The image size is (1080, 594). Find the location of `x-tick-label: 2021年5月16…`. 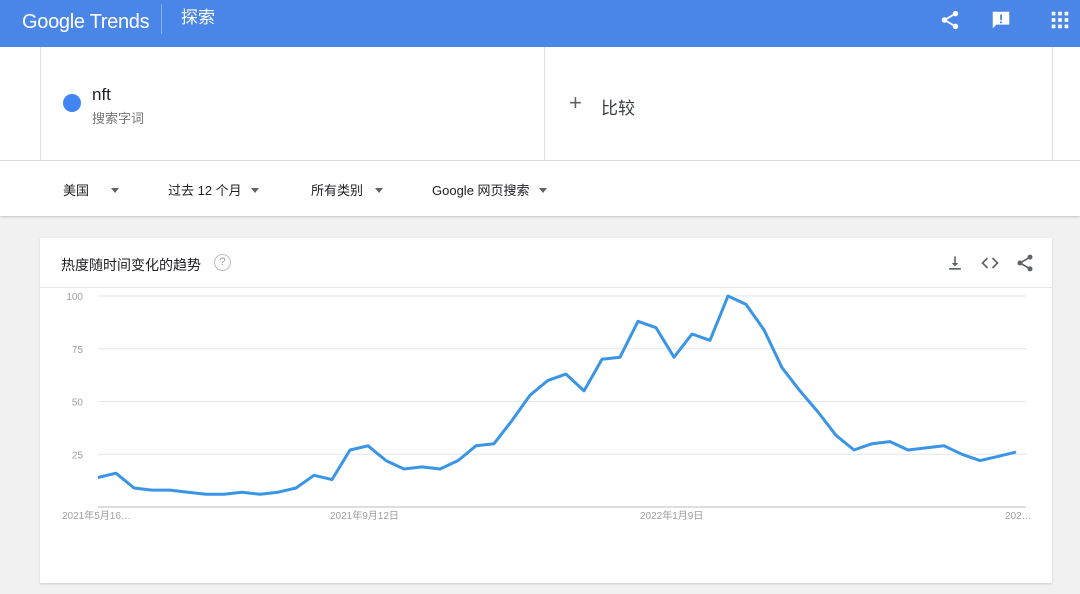

x-tick-label: 2021年5月16… is located at coordinates (96, 515).